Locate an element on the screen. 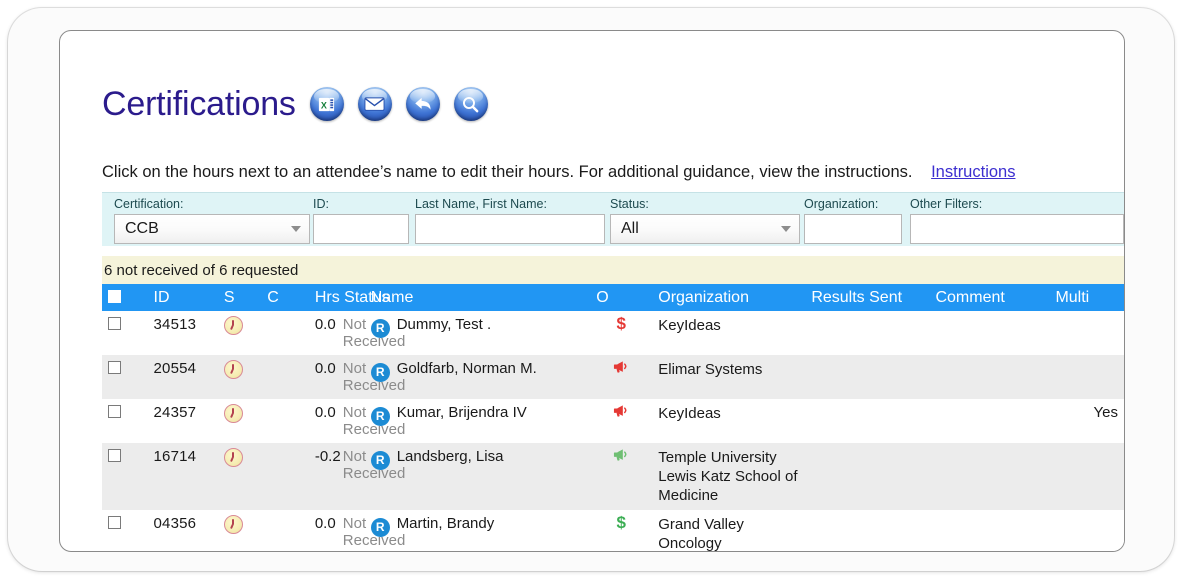 This screenshot has height=587, width=1182. other-filters: Other Filters: is located at coordinates (1017, 221).